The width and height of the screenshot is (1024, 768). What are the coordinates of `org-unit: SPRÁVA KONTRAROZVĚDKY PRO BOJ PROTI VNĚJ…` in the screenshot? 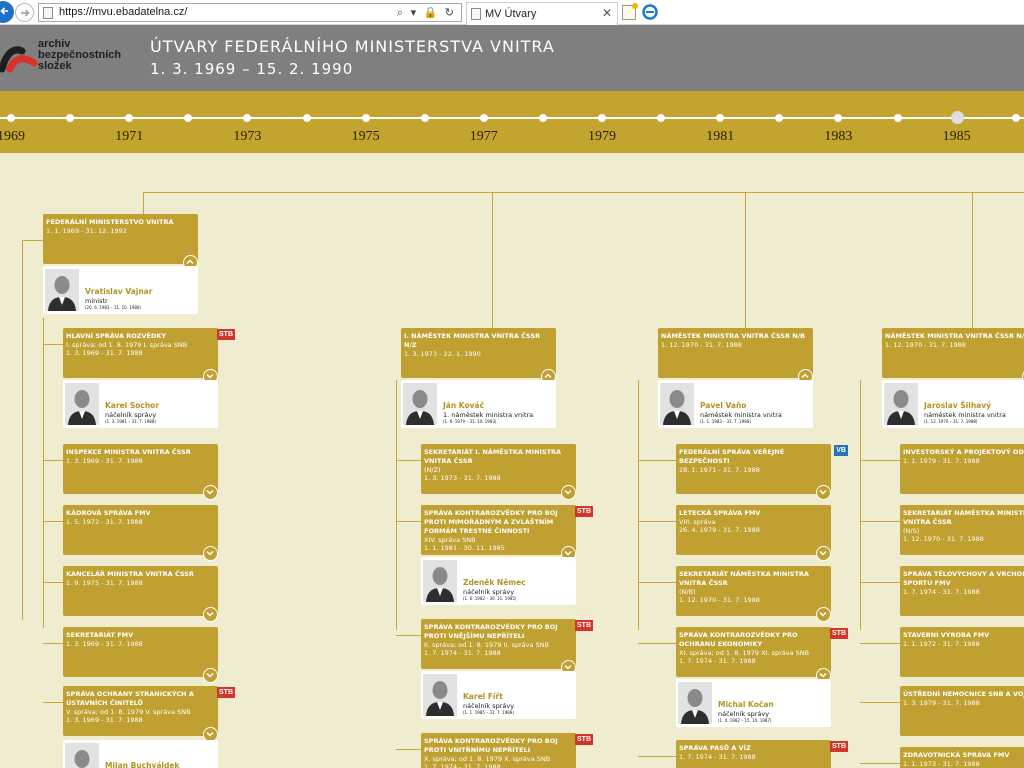 It's located at (507, 647).